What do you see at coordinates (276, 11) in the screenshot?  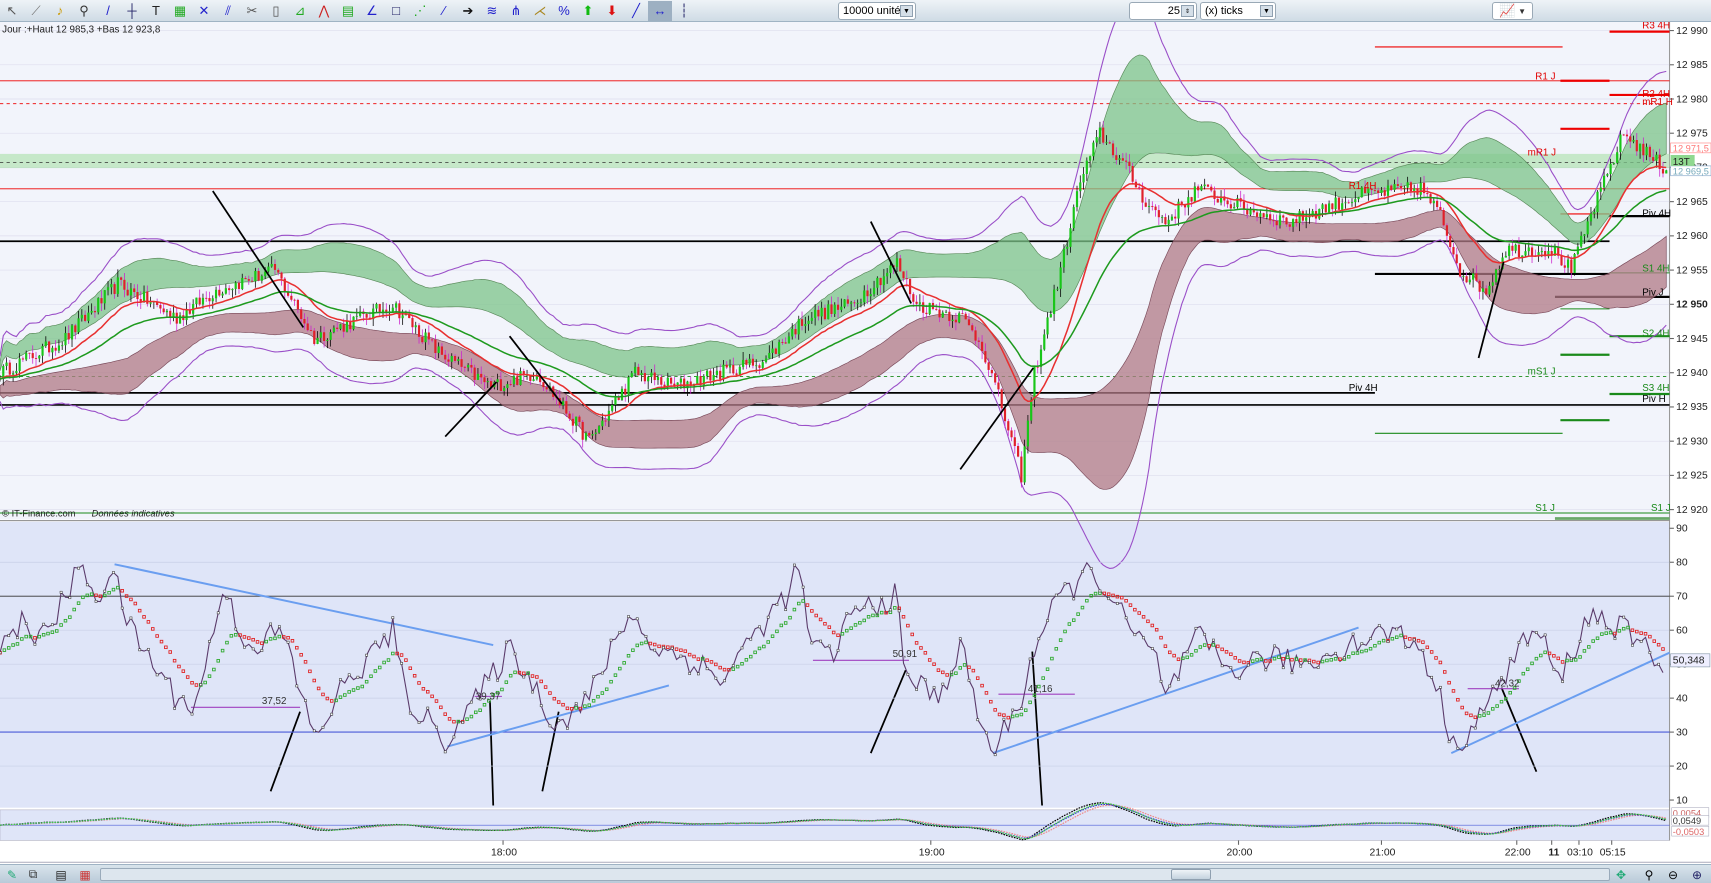 I see `trash-icon: ▯` at bounding box center [276, 11].